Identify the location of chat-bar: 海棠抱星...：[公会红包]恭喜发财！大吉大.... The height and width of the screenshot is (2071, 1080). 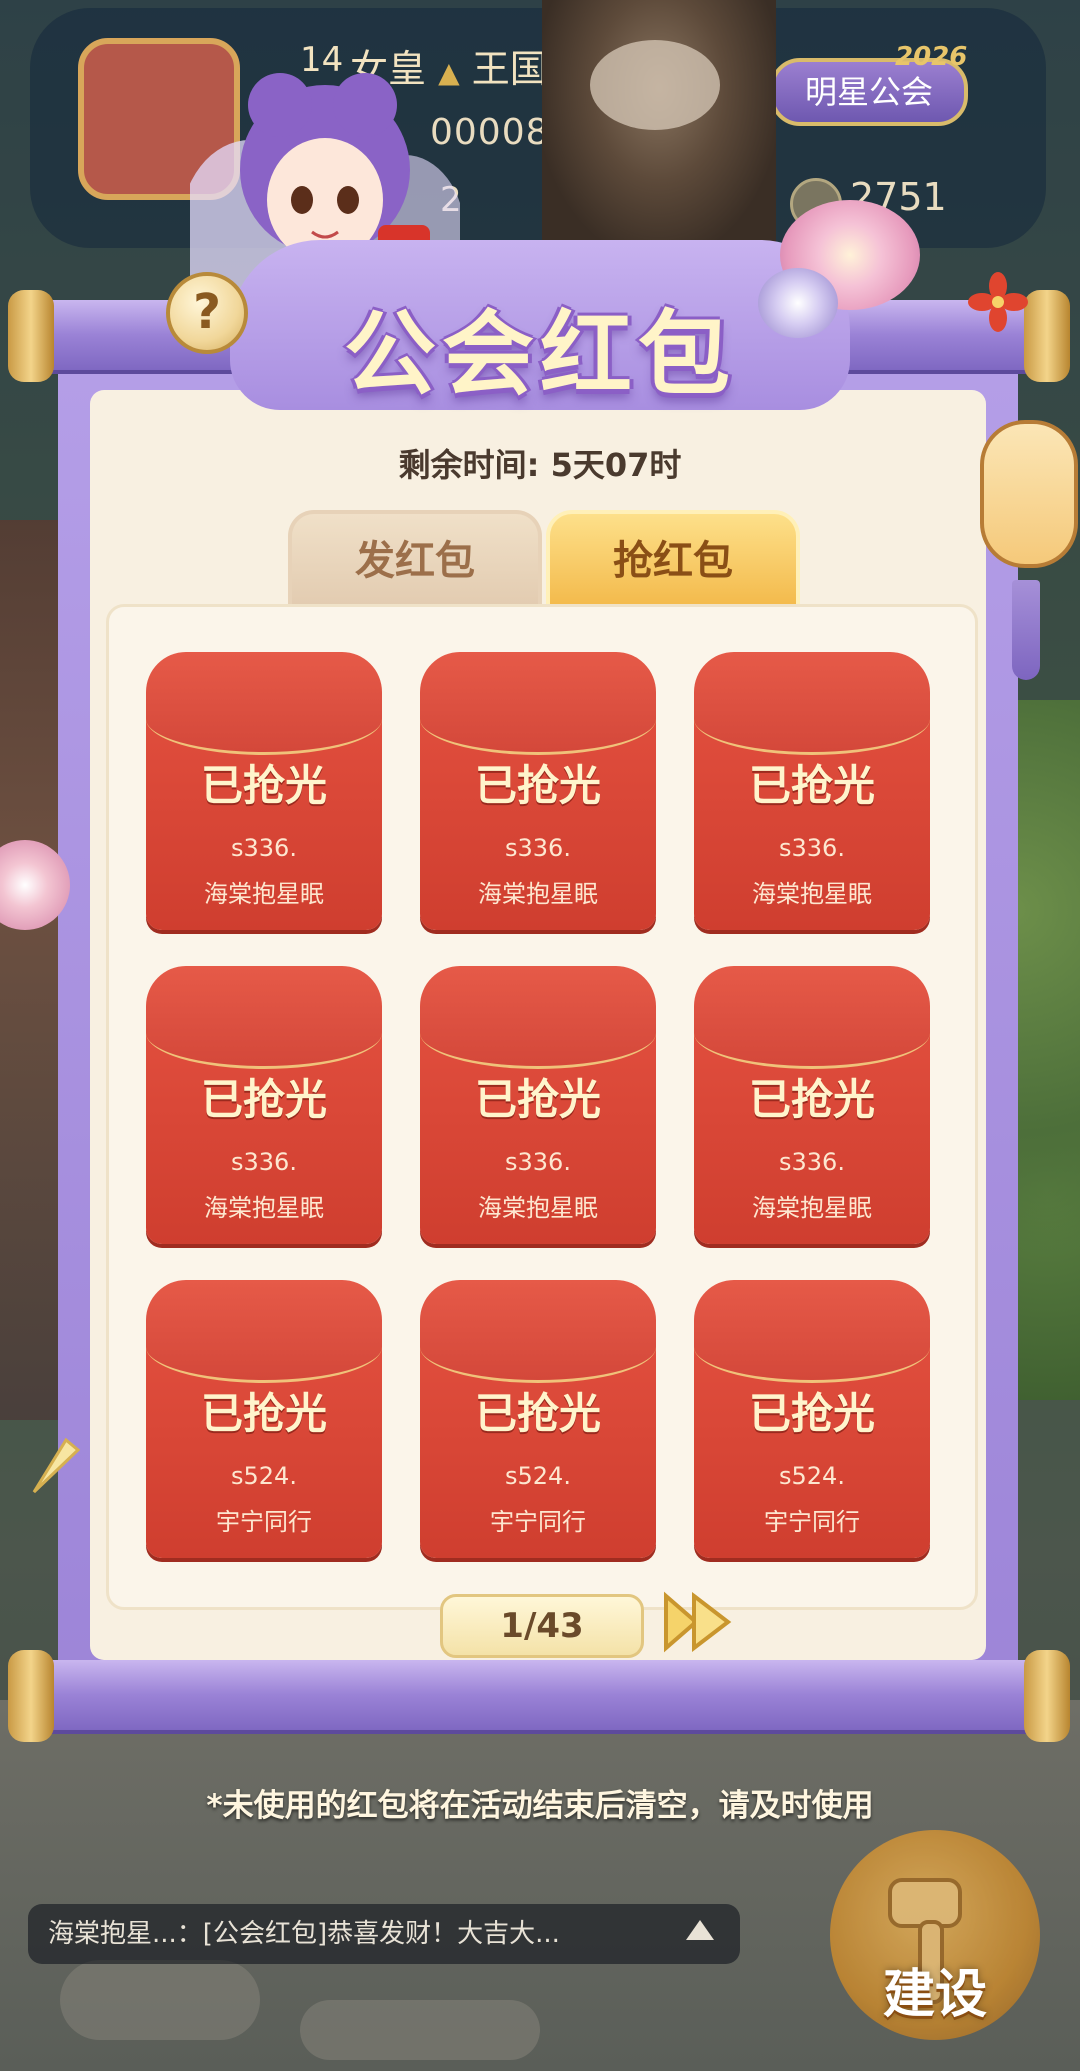
(384, 1934).